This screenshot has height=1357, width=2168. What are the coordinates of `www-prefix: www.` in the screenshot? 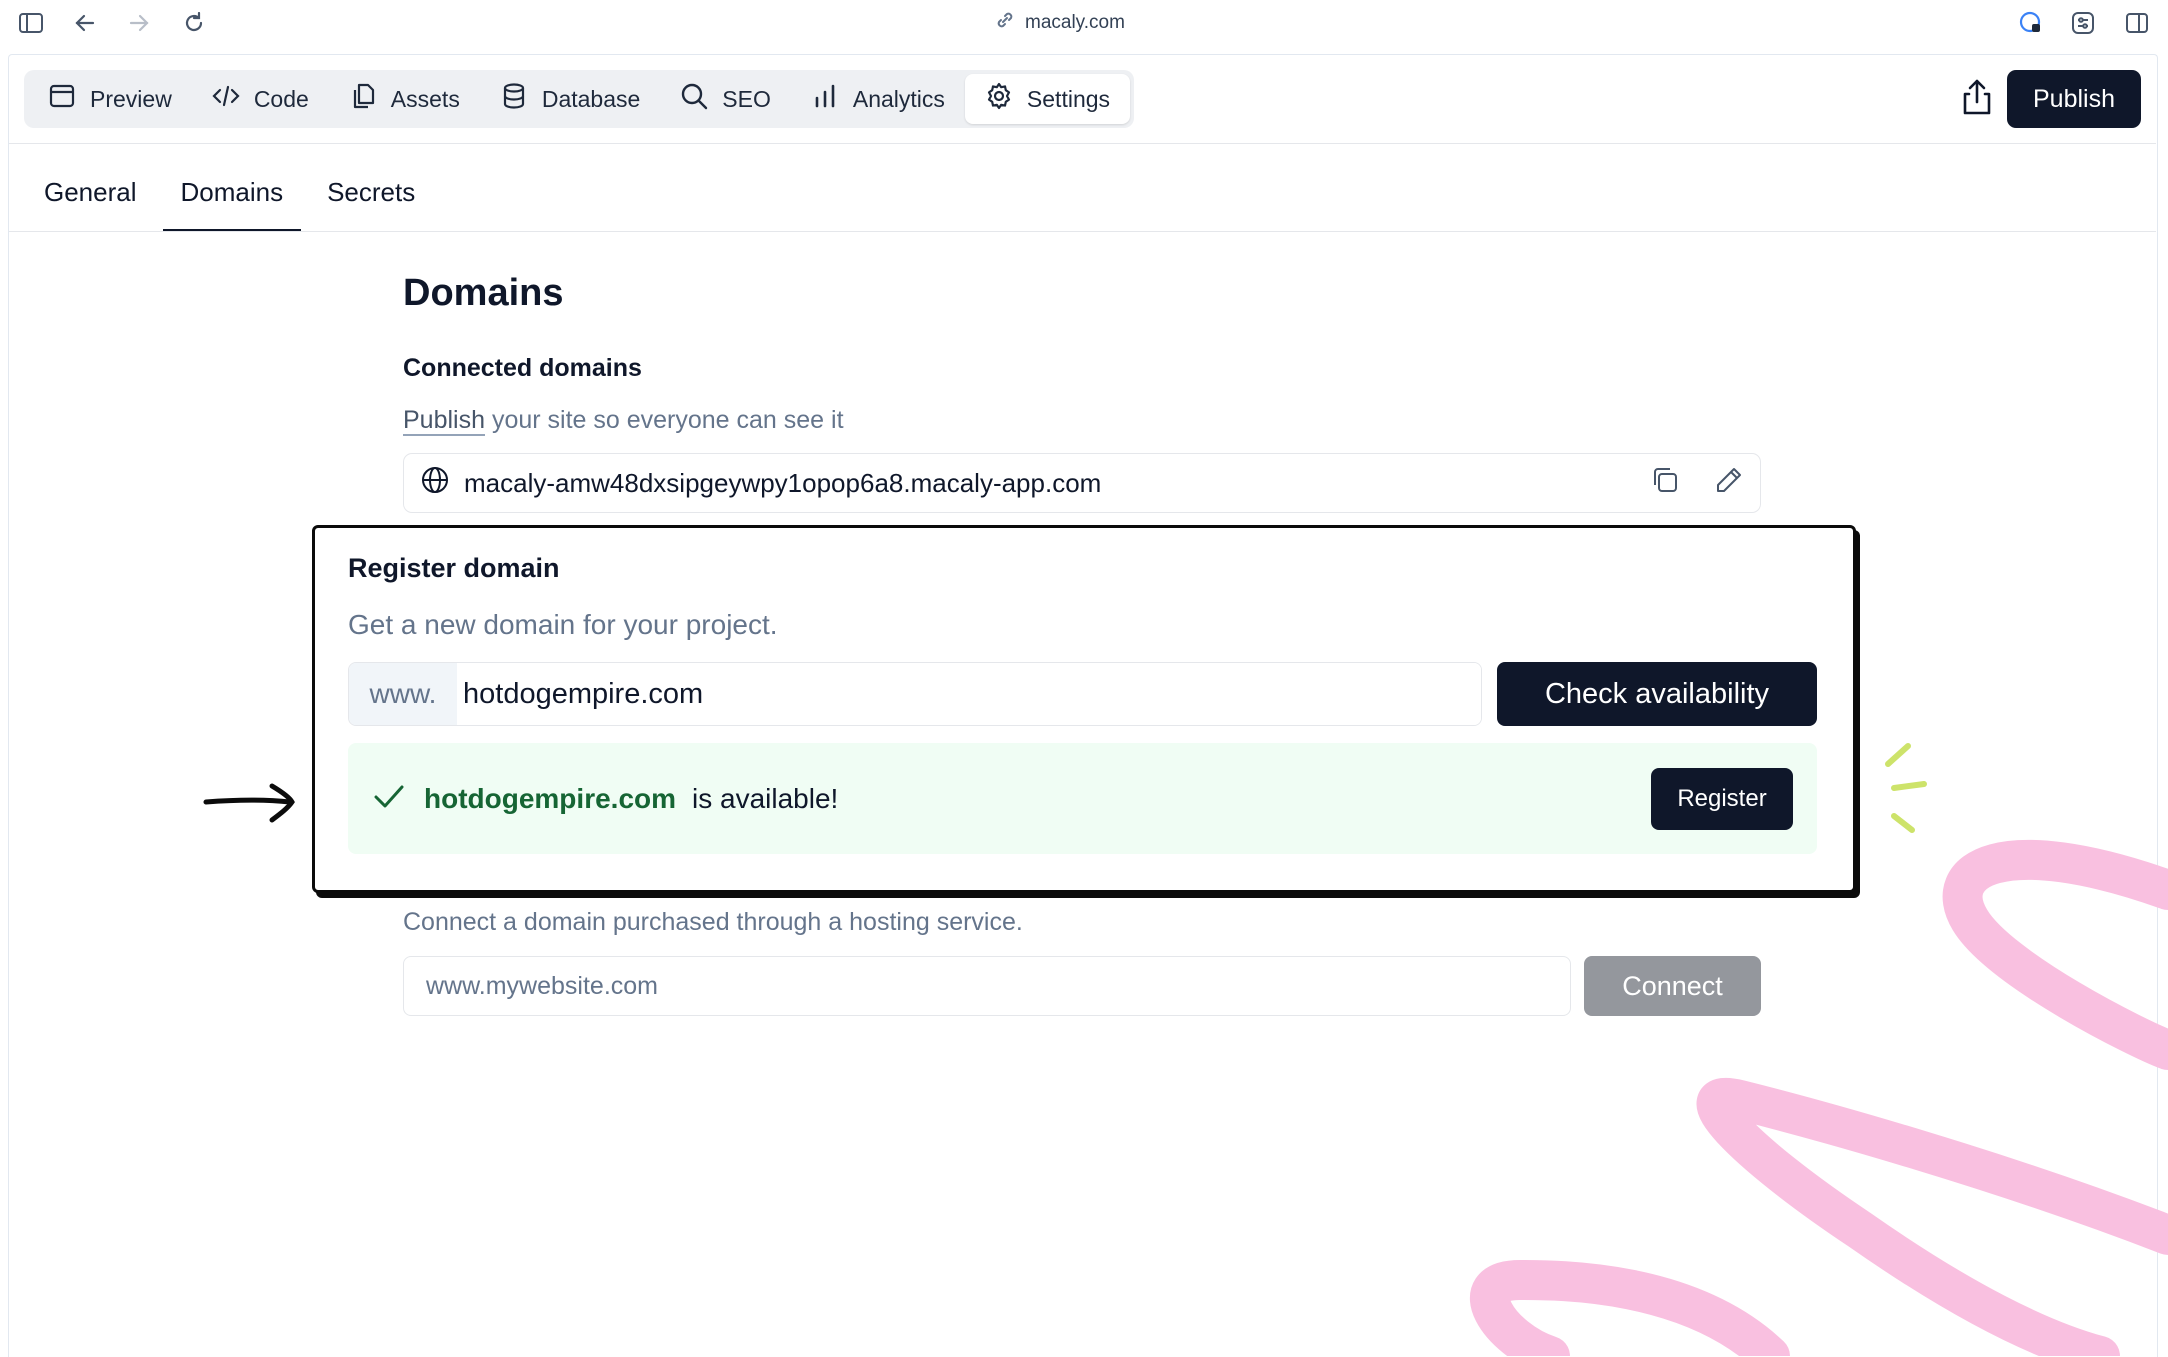 It's located at (403, 694).